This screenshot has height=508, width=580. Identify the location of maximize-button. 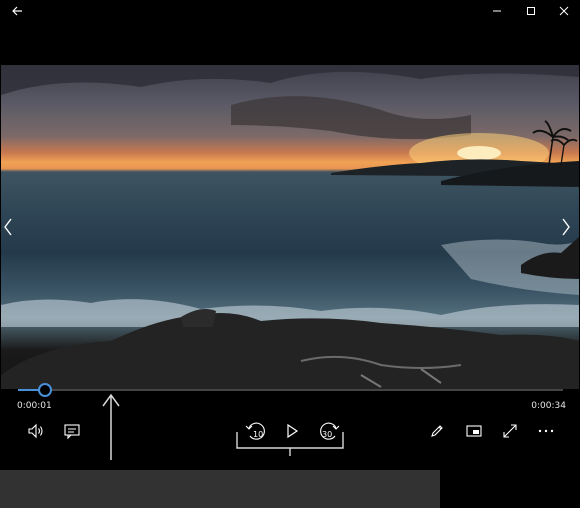
(531, 11).